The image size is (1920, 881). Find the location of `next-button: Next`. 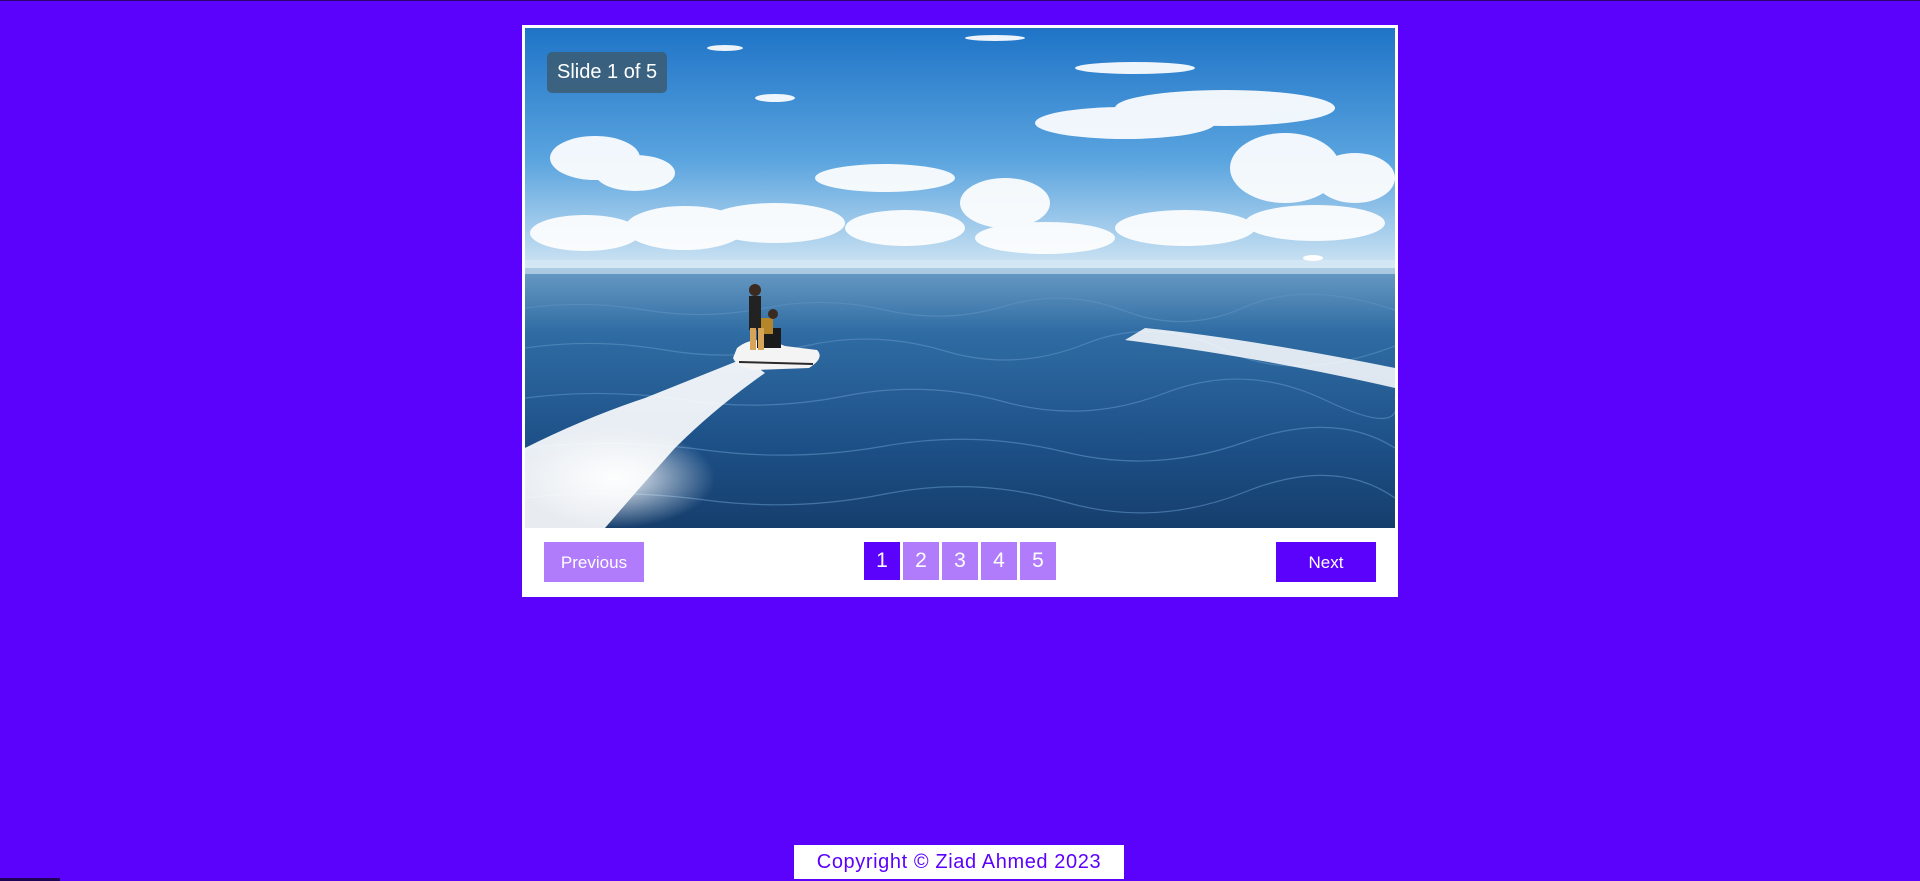

next-button: Next is located at coordinates (1326, 562).